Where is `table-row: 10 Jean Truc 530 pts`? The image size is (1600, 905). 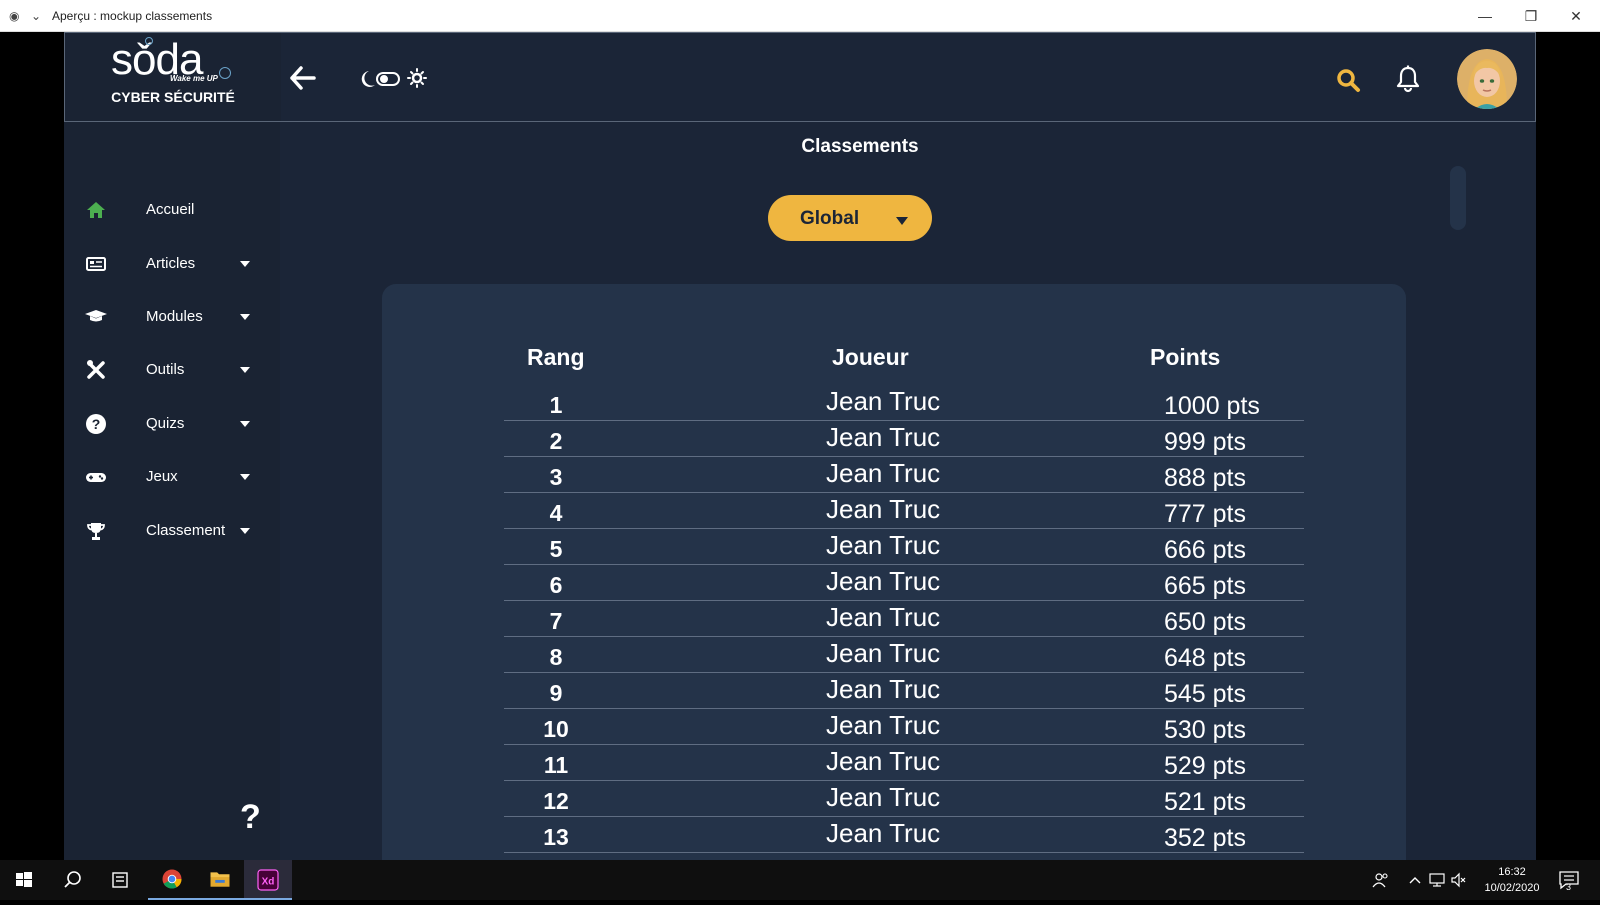
table-row: 10 Jean Truc 530 pts is located at coordinates (904, 726).